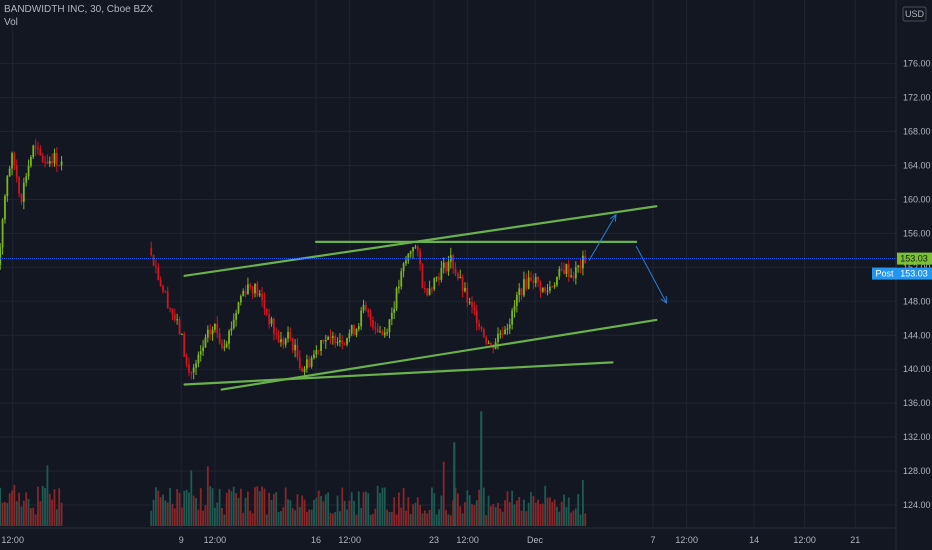 The image size is (932, 550). What do you see at coordinates (917, 471) in the screenshot?
I see `price-tick-label: 128.00` at bounding box center [917, 471].